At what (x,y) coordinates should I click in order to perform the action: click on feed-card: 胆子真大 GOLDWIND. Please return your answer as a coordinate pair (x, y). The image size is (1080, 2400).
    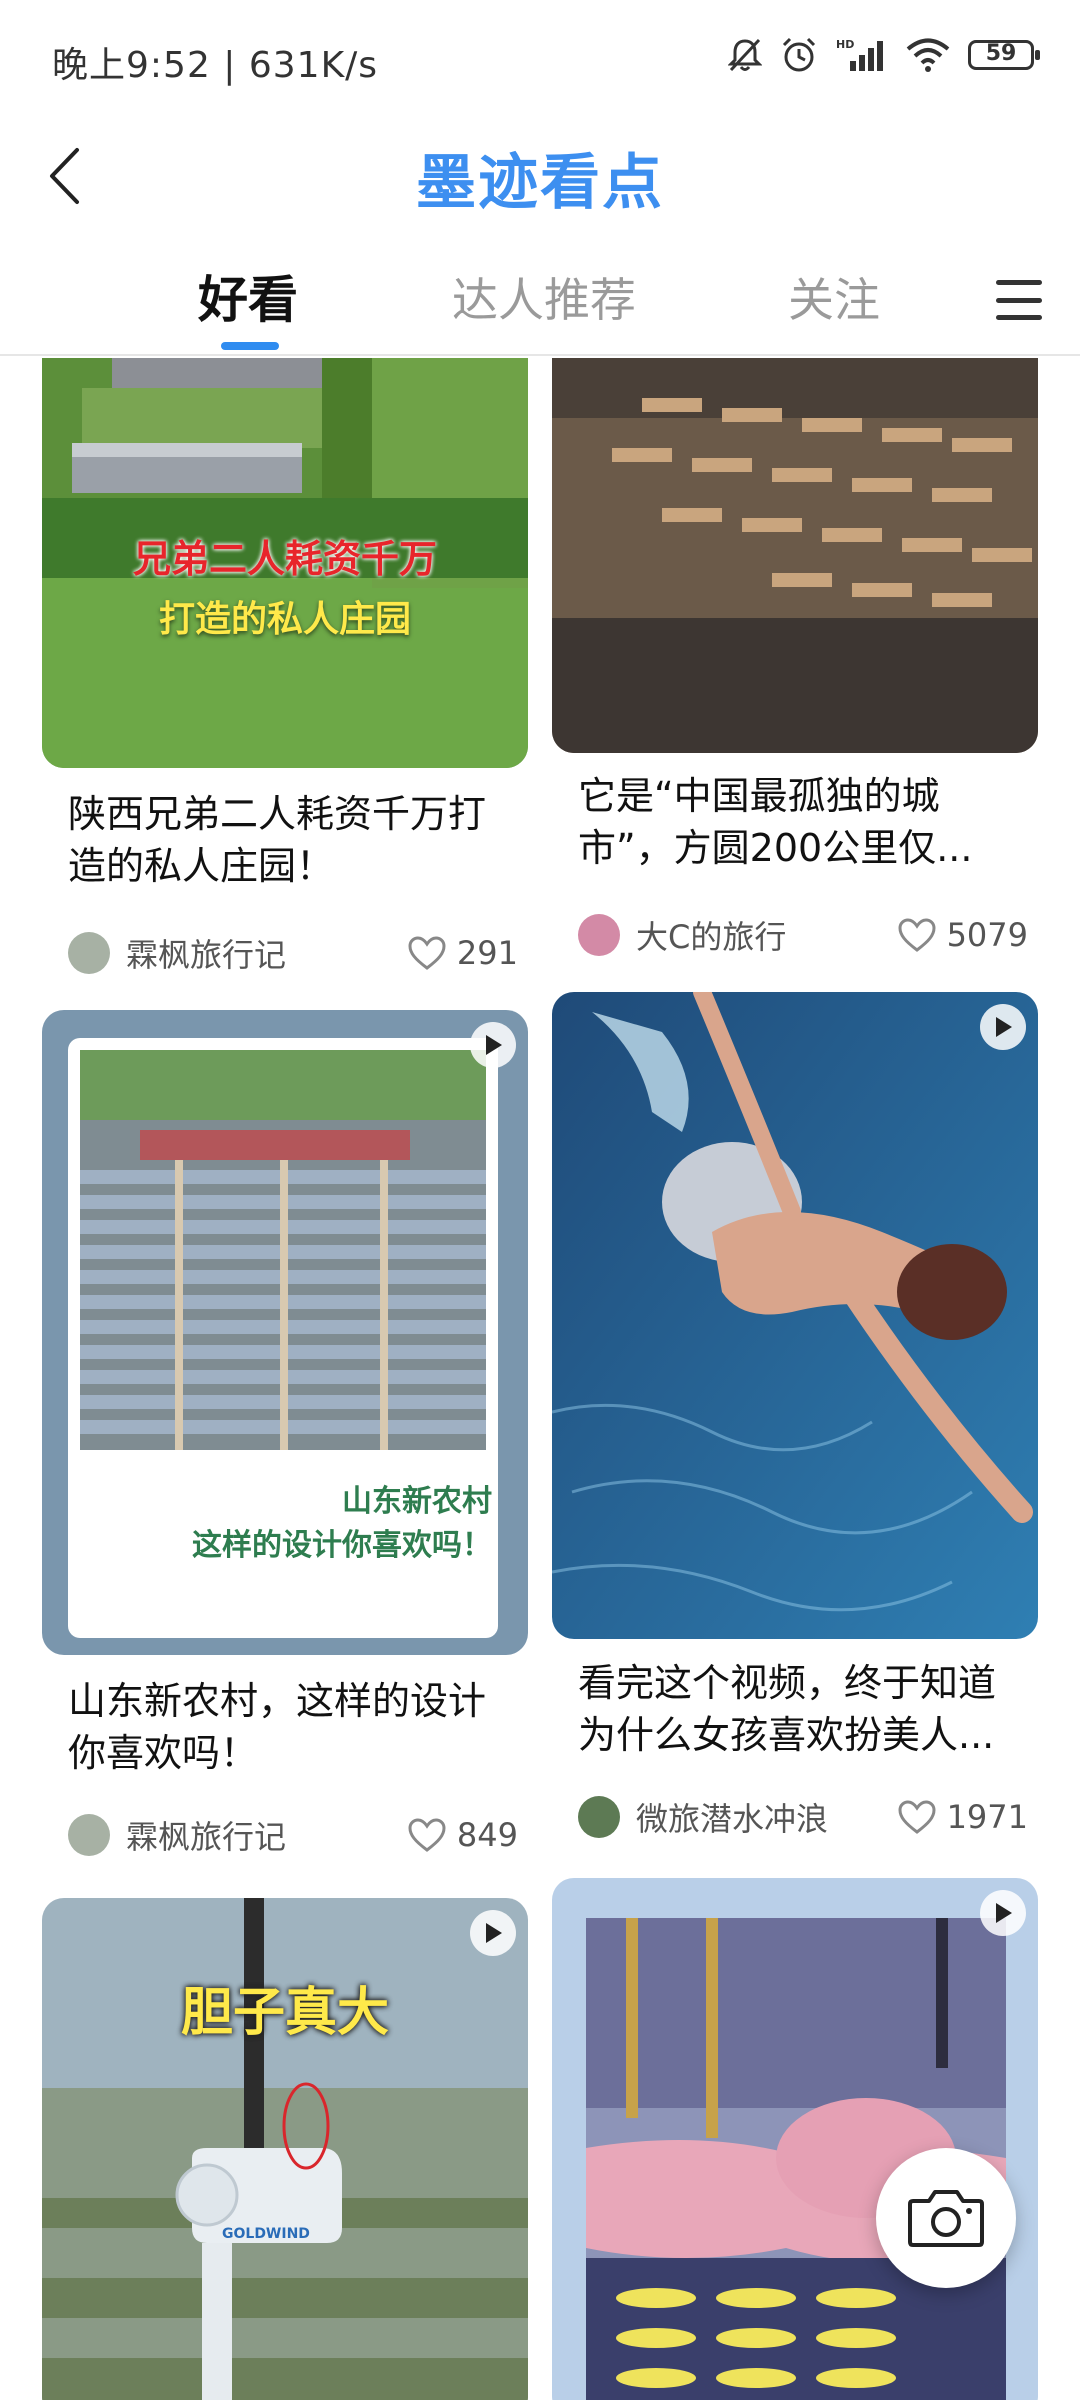
    Looking at the image, I should click on (285, 2149).